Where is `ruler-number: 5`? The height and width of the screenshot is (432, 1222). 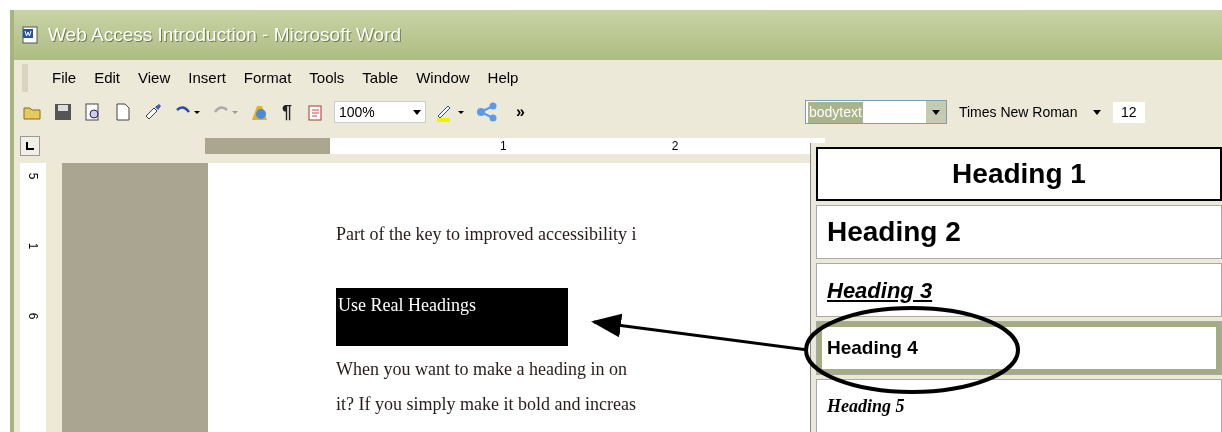
ruler-number: 5 is located at coordinates (33, 176).